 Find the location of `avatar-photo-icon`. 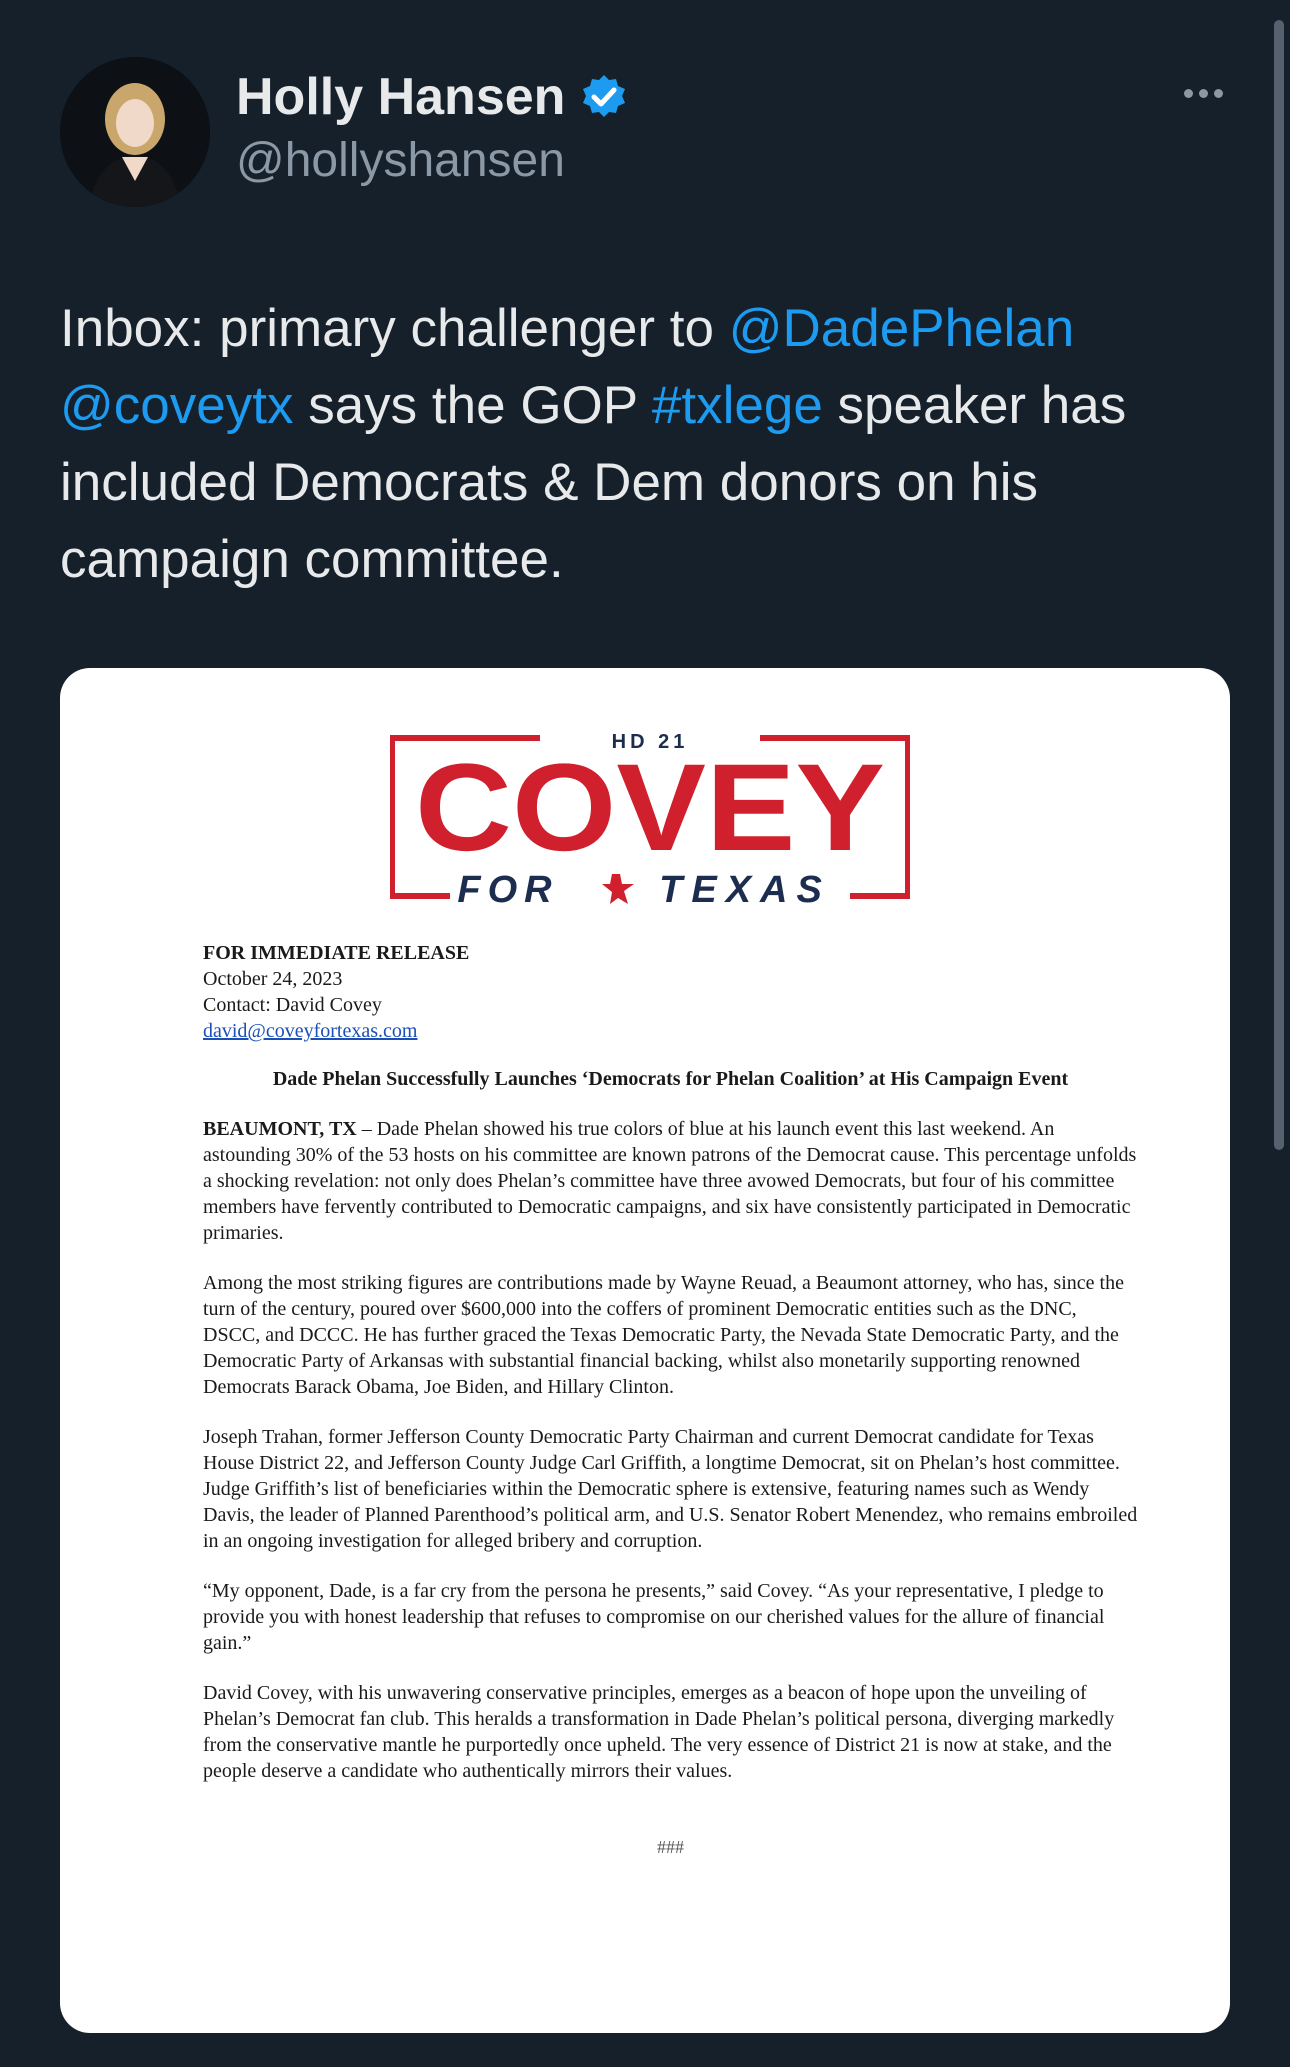

avatar-photo-icon is located at coordinates (135, 132).